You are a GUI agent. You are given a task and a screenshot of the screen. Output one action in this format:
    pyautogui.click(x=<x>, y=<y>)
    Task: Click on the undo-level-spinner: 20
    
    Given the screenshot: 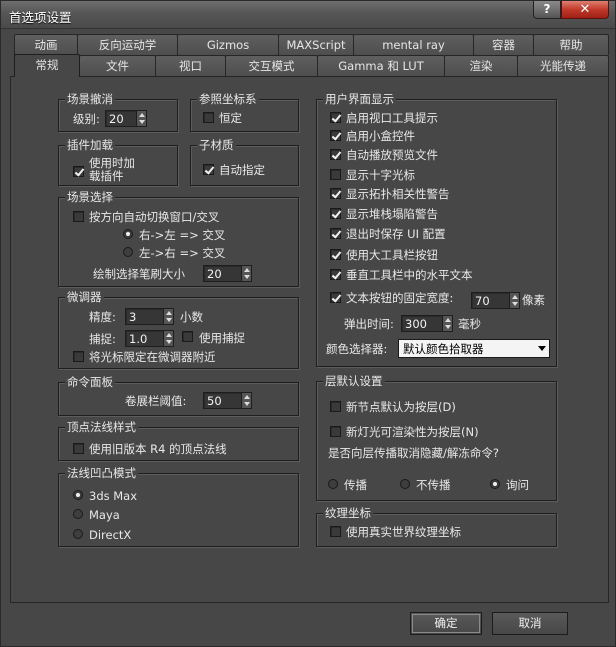 What is the action you would take?
    pyautogui.click(x=126, y=118)
    